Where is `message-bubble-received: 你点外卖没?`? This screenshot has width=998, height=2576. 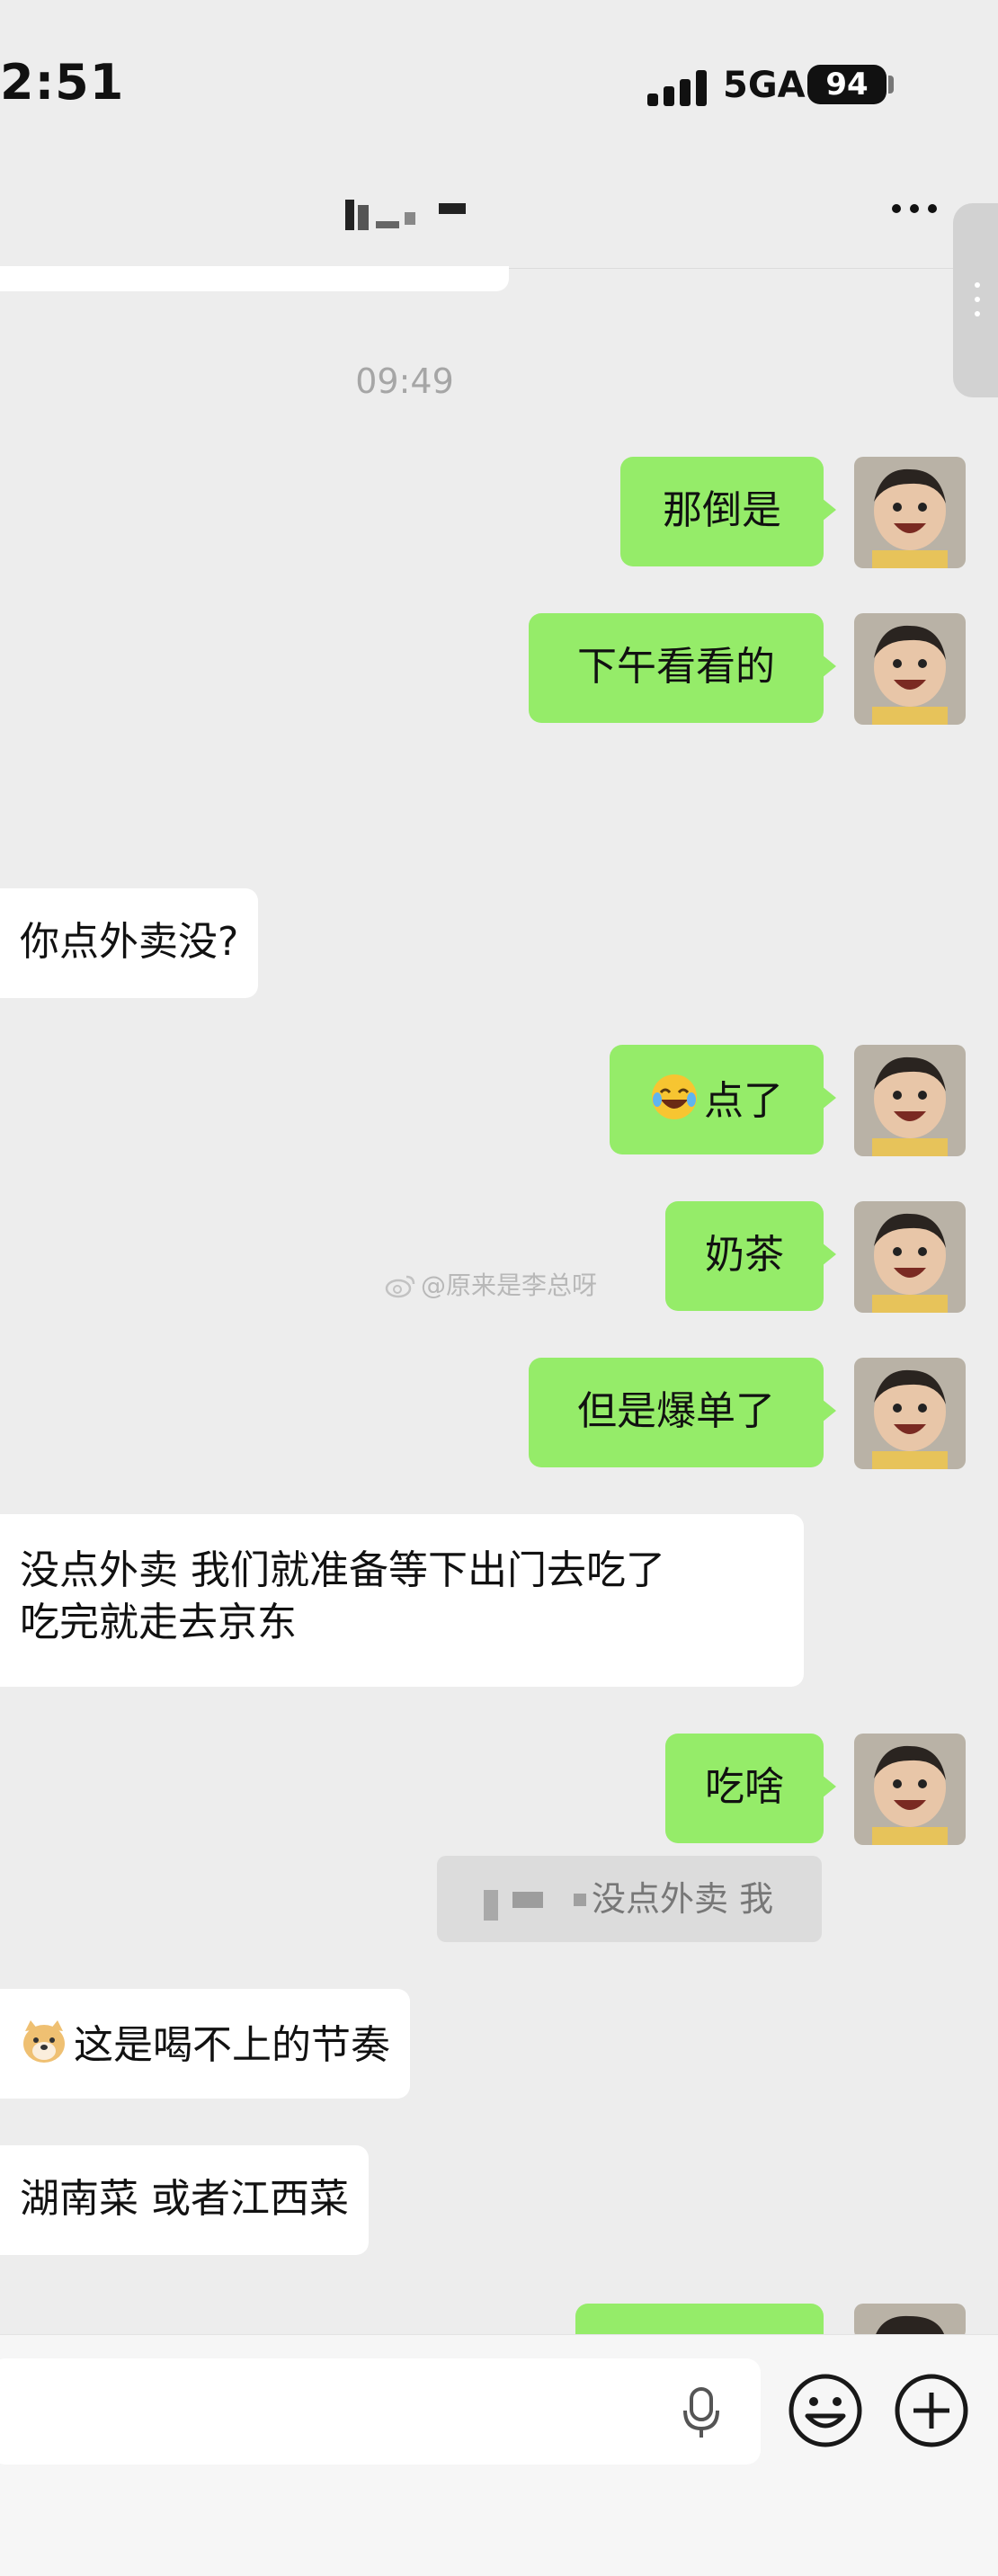
message-bubble-received: 你点外卖没? is located at coordinates (129, 943).